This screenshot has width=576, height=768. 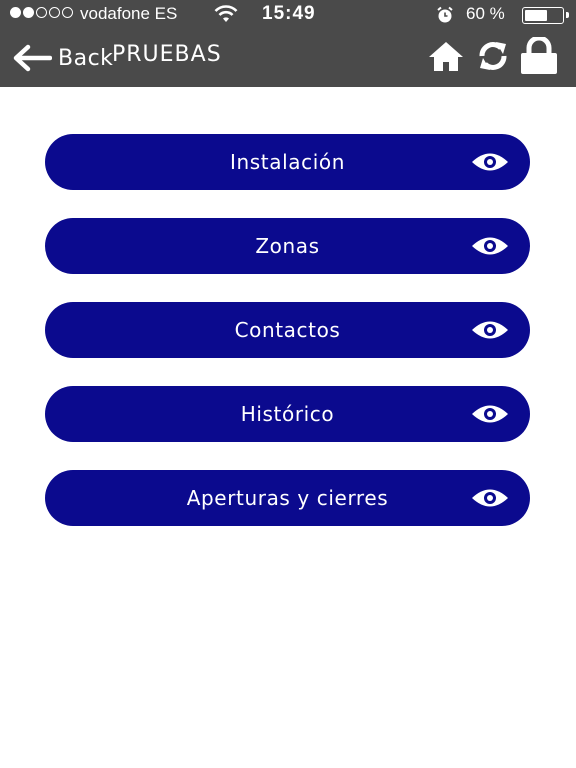 I want to click on status-bar: vodafone ES 15:49 60 %, so click(x=288, y=15).